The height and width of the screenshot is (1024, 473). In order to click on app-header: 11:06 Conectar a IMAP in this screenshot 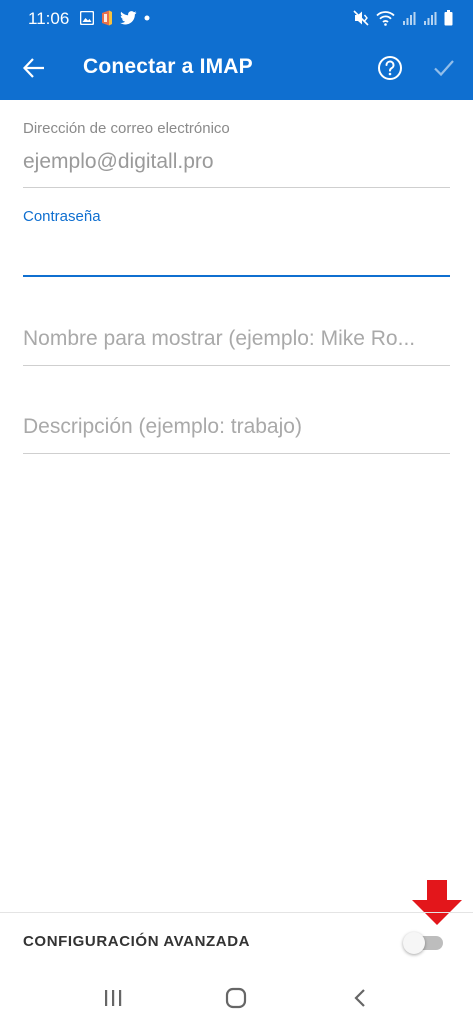, I will do `click(236, 50)`.